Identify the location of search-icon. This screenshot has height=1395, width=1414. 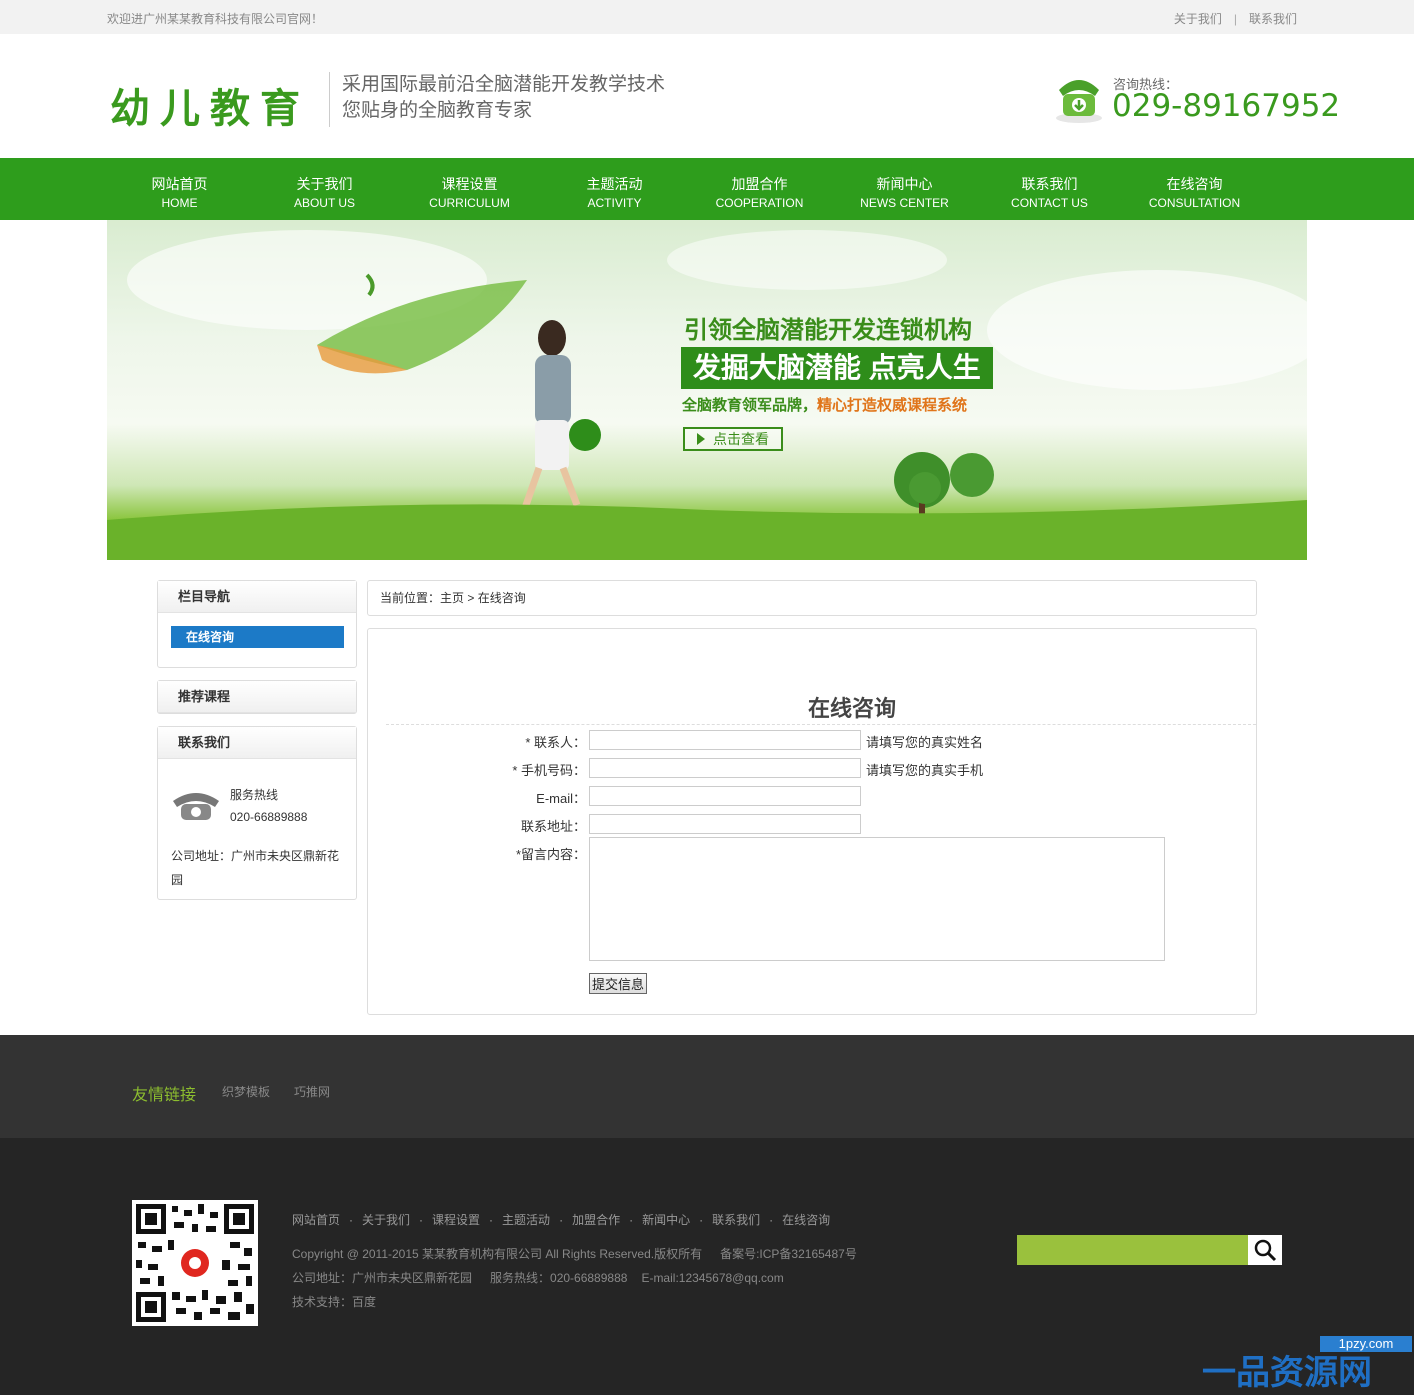
(1265, 1250).